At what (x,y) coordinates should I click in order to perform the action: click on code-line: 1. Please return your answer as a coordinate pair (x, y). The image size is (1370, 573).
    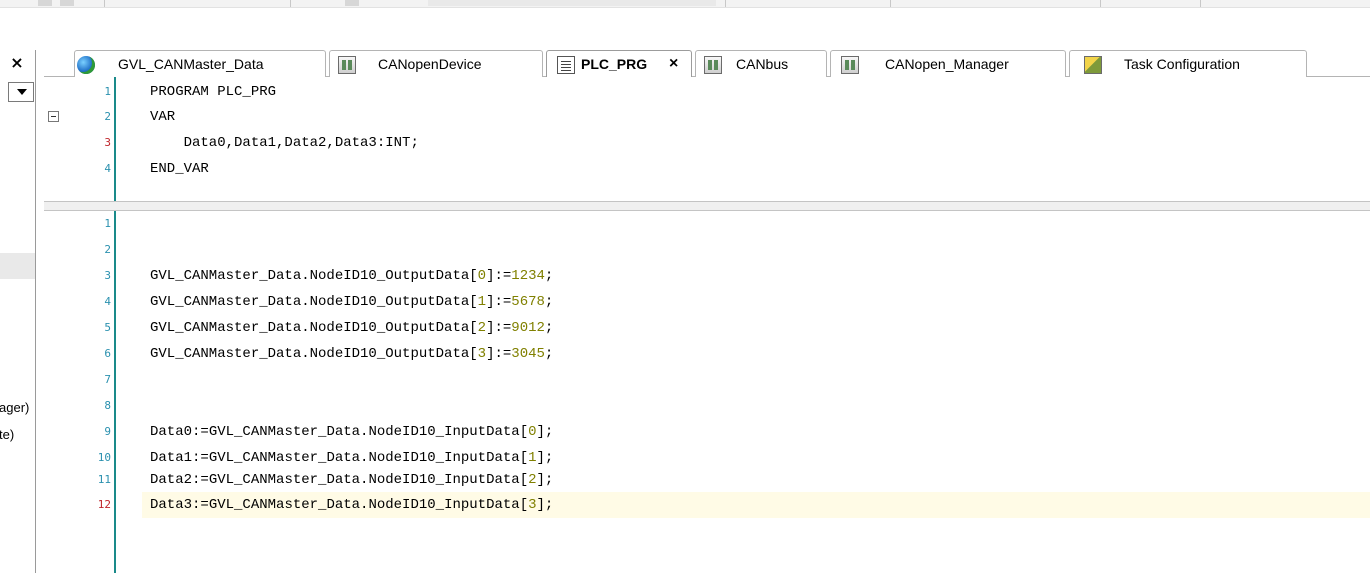
    Looking at the image, I should click on (707, 224).